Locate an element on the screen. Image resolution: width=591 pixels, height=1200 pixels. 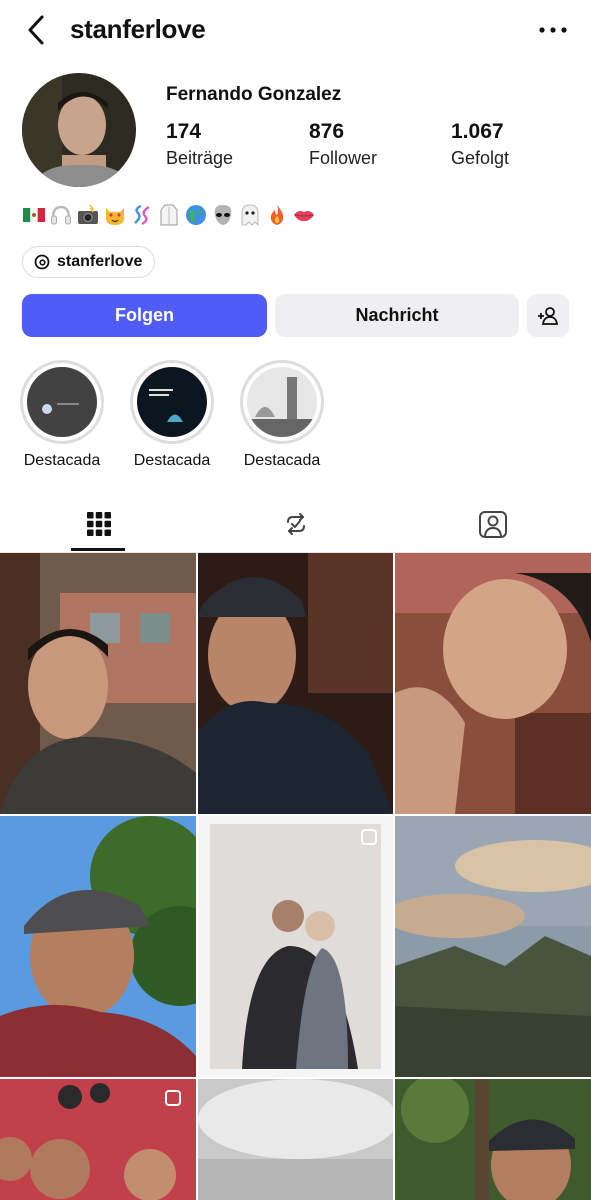
lips-icon is located at coordinates (304, 216).